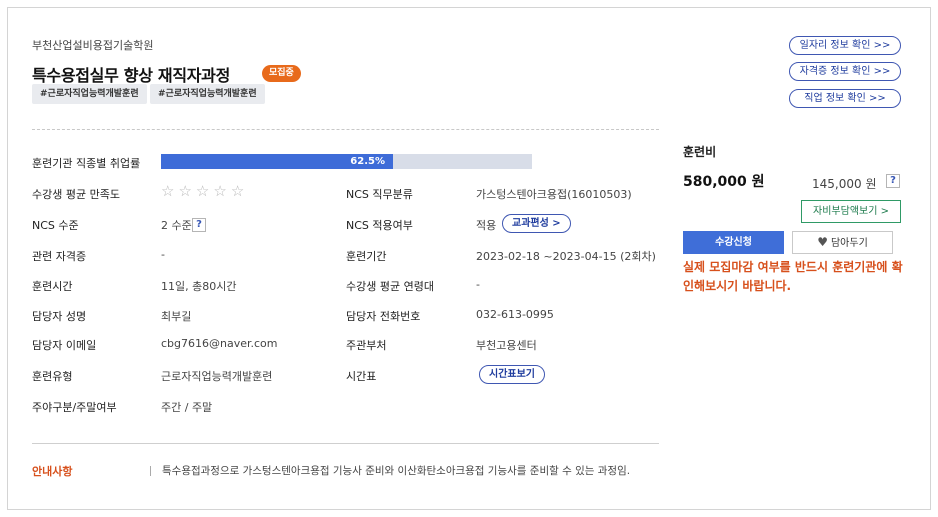 The width and height of the screenshot is (938, 517). Describe the element at coordinates (536, 223) in the screenshot. I see `curriculum-button: 교과편성 >` at that location.